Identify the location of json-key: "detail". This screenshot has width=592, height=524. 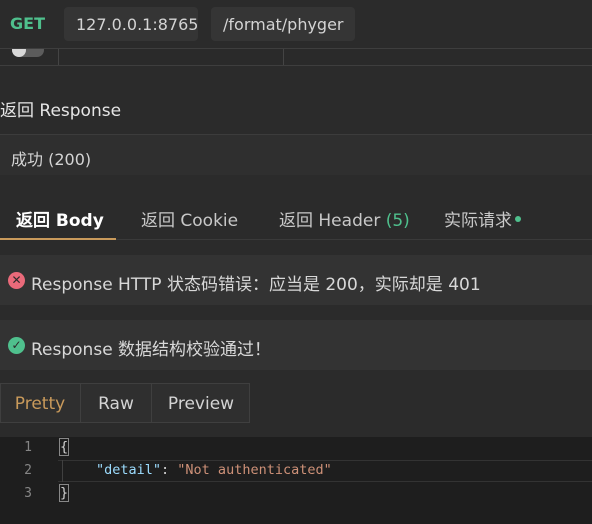
(129, 470).